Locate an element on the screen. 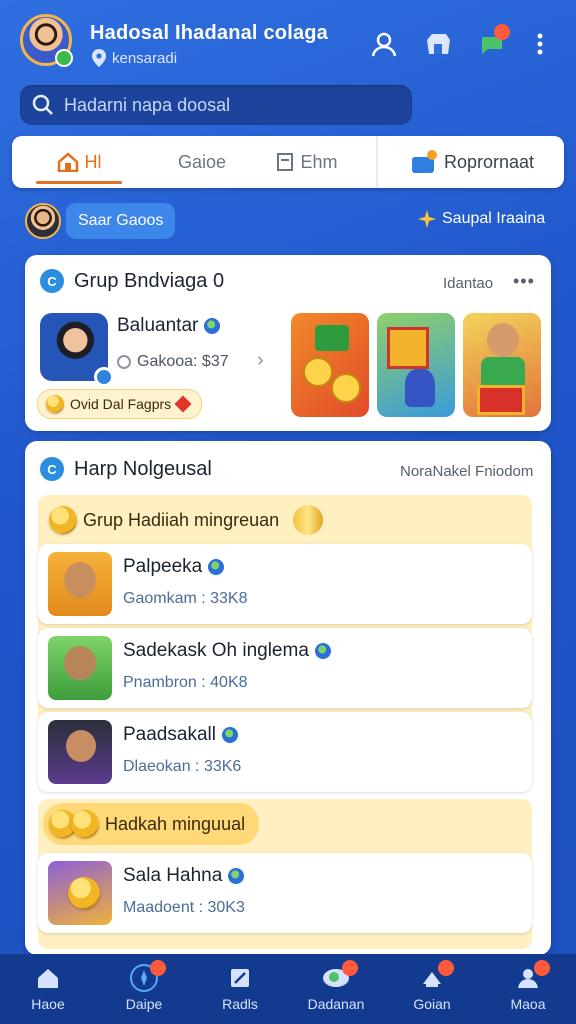  list-item-name-text: Palpeeka is located at coordinates (163, 566).